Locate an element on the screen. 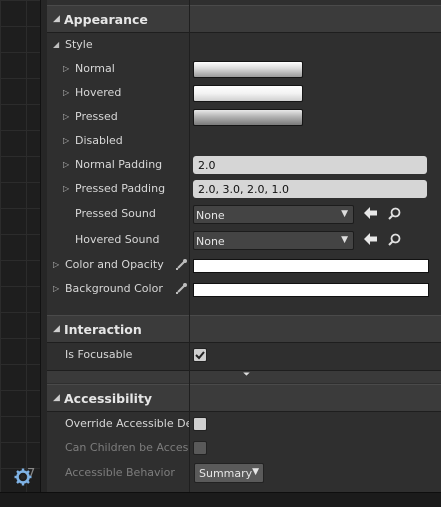 The width and height of the screenshot is (441, 507). children-accessible-row: Can Children be Accessit is located at coordinates (244, 449).